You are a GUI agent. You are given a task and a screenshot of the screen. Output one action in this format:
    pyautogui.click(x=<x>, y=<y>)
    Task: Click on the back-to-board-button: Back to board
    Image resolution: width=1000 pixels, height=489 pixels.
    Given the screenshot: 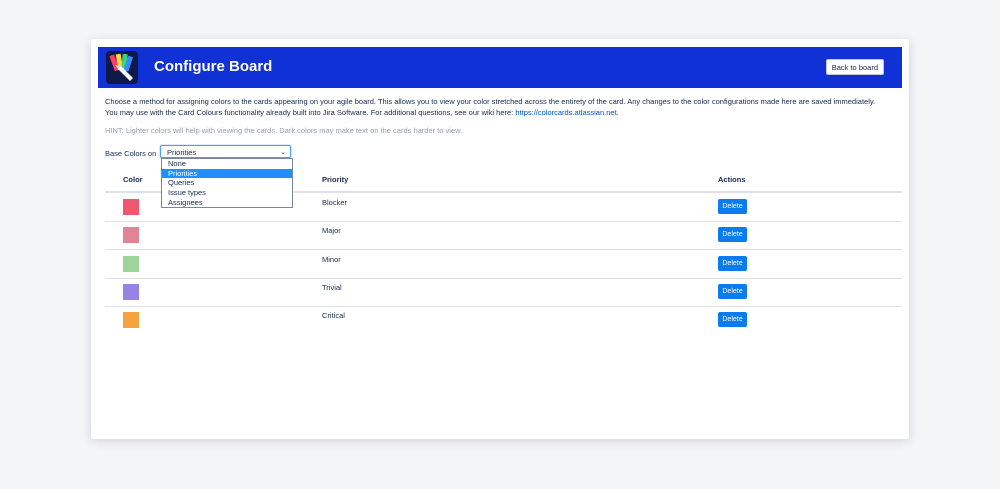 What is the action you would take?
    pyautogui.click(x=854, y=67)
    